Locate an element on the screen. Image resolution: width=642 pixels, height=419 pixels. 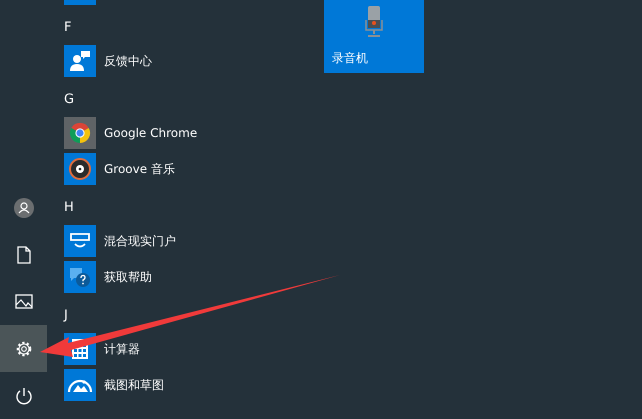
settings-button is located at coordinates (23, 348).